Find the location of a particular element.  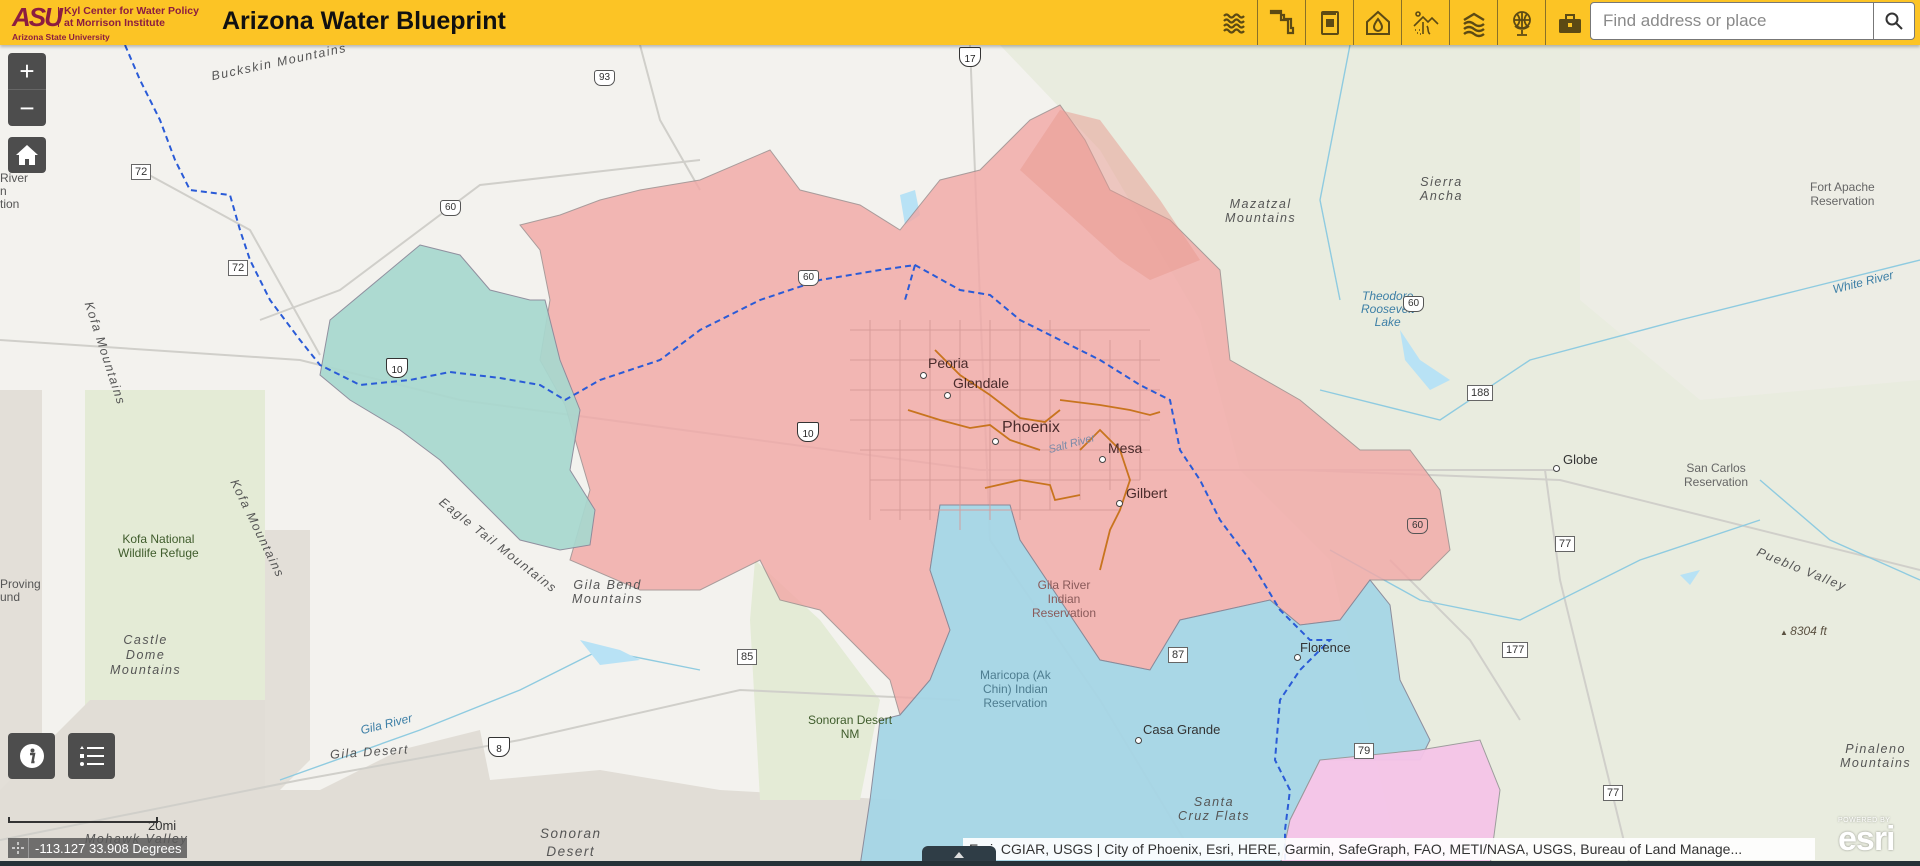

highway-shield-us60-east: 60 is located at coordinates (1414, 304).